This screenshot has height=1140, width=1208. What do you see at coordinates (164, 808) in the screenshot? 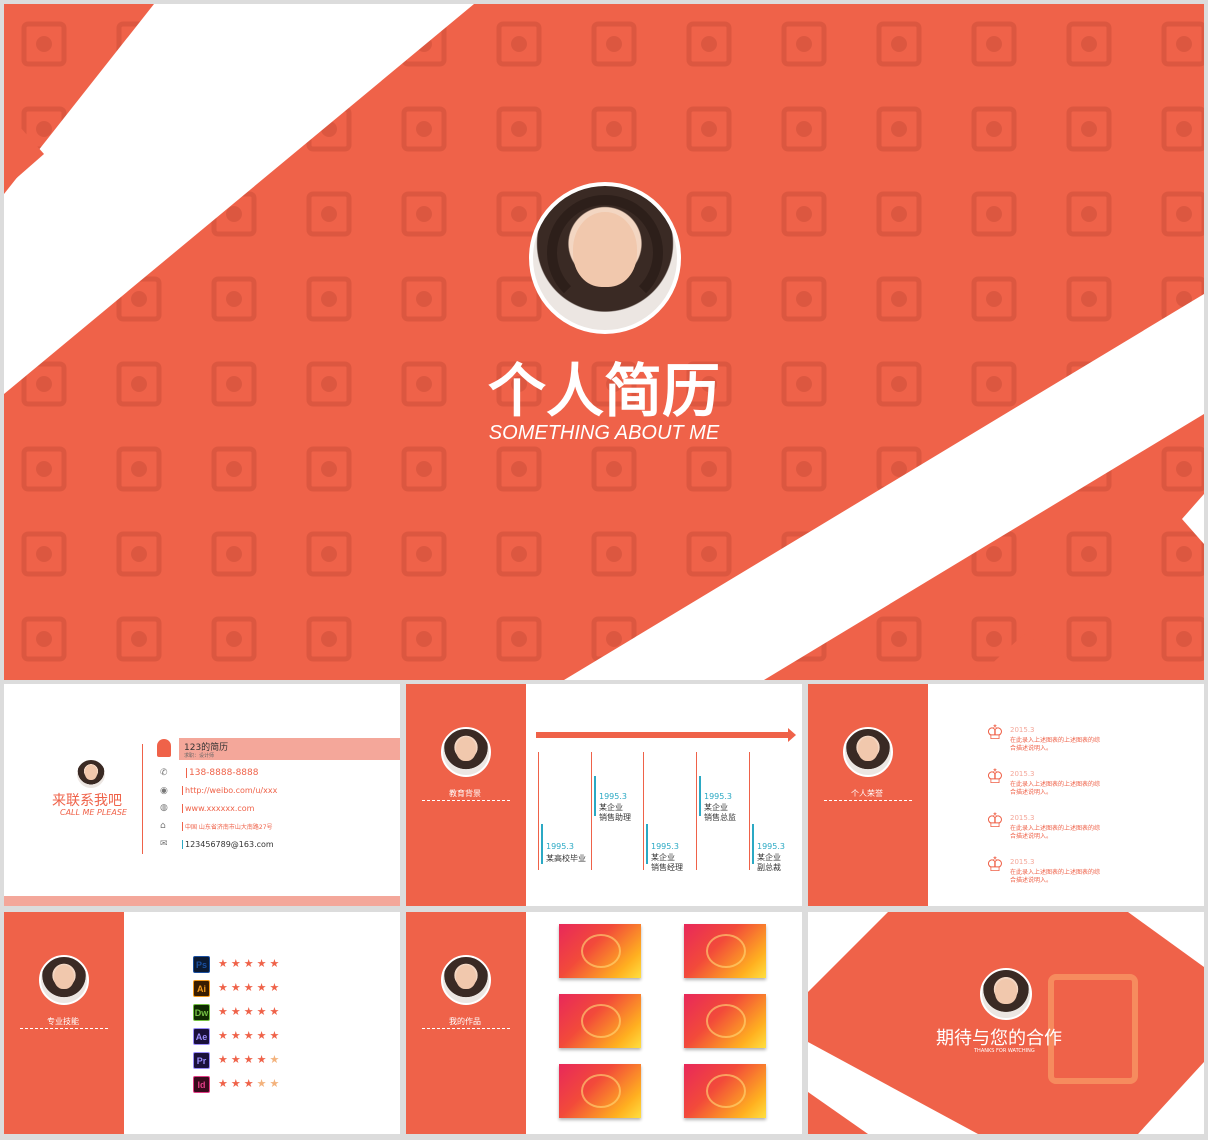
I see `globe-icon: ◍` at bounding box center [164, 808].